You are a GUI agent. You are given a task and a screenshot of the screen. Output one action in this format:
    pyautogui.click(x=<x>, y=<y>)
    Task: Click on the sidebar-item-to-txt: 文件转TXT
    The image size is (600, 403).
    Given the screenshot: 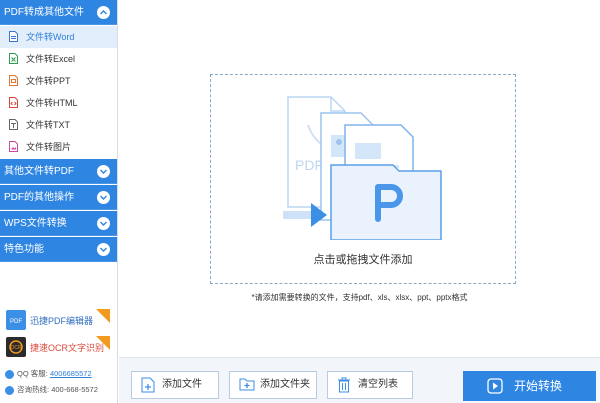 What is the action you would take?
    pyautogui.click(x=58, y=125)
    